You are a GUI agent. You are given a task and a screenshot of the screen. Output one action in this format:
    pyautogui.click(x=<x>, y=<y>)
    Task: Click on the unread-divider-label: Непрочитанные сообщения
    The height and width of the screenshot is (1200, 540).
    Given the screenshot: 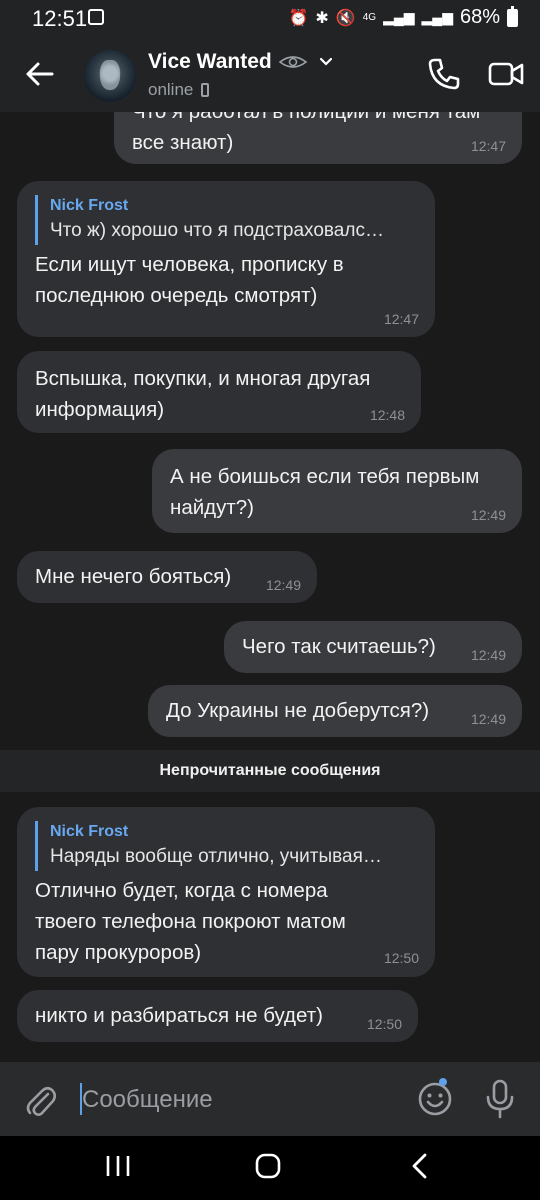 What is the action you would take?
    pyautogui.click(x=270, y=770)
    